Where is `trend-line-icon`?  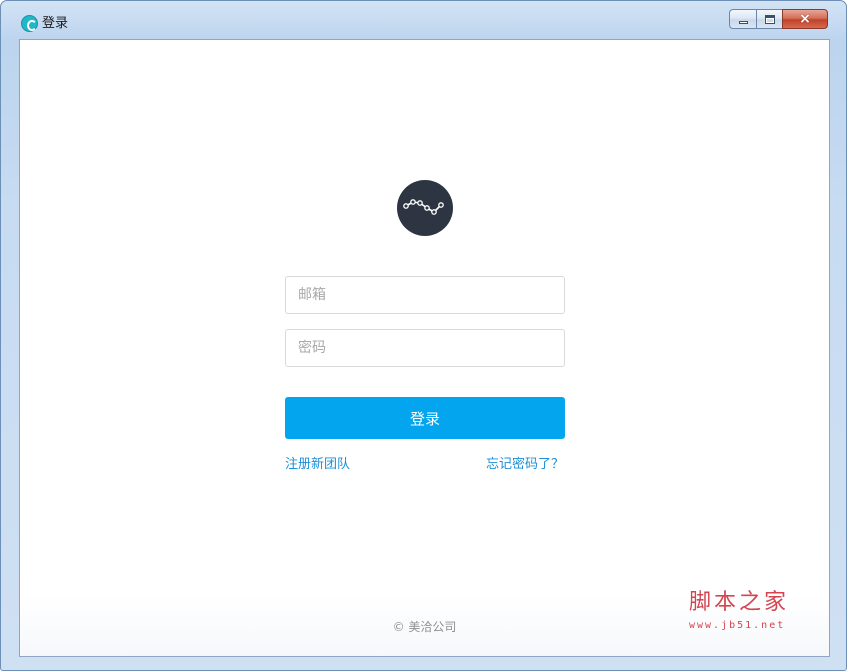 trend-line-icon is located at coordinates (423, 207).